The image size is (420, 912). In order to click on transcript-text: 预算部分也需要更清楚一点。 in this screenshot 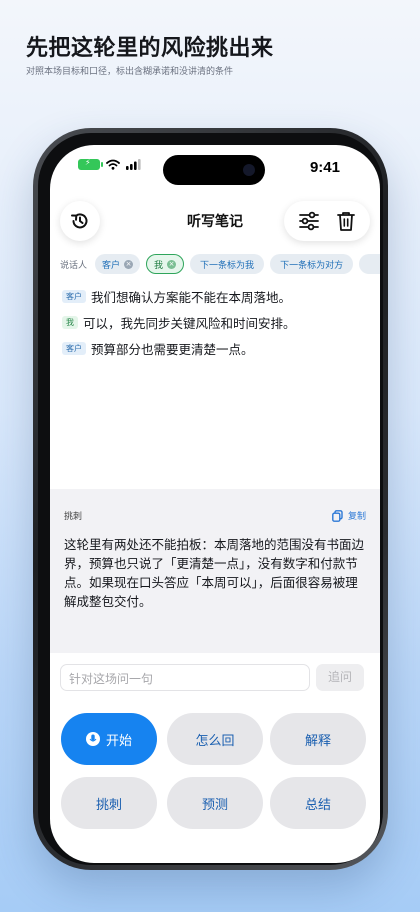, I will do `click(172, 349)`.